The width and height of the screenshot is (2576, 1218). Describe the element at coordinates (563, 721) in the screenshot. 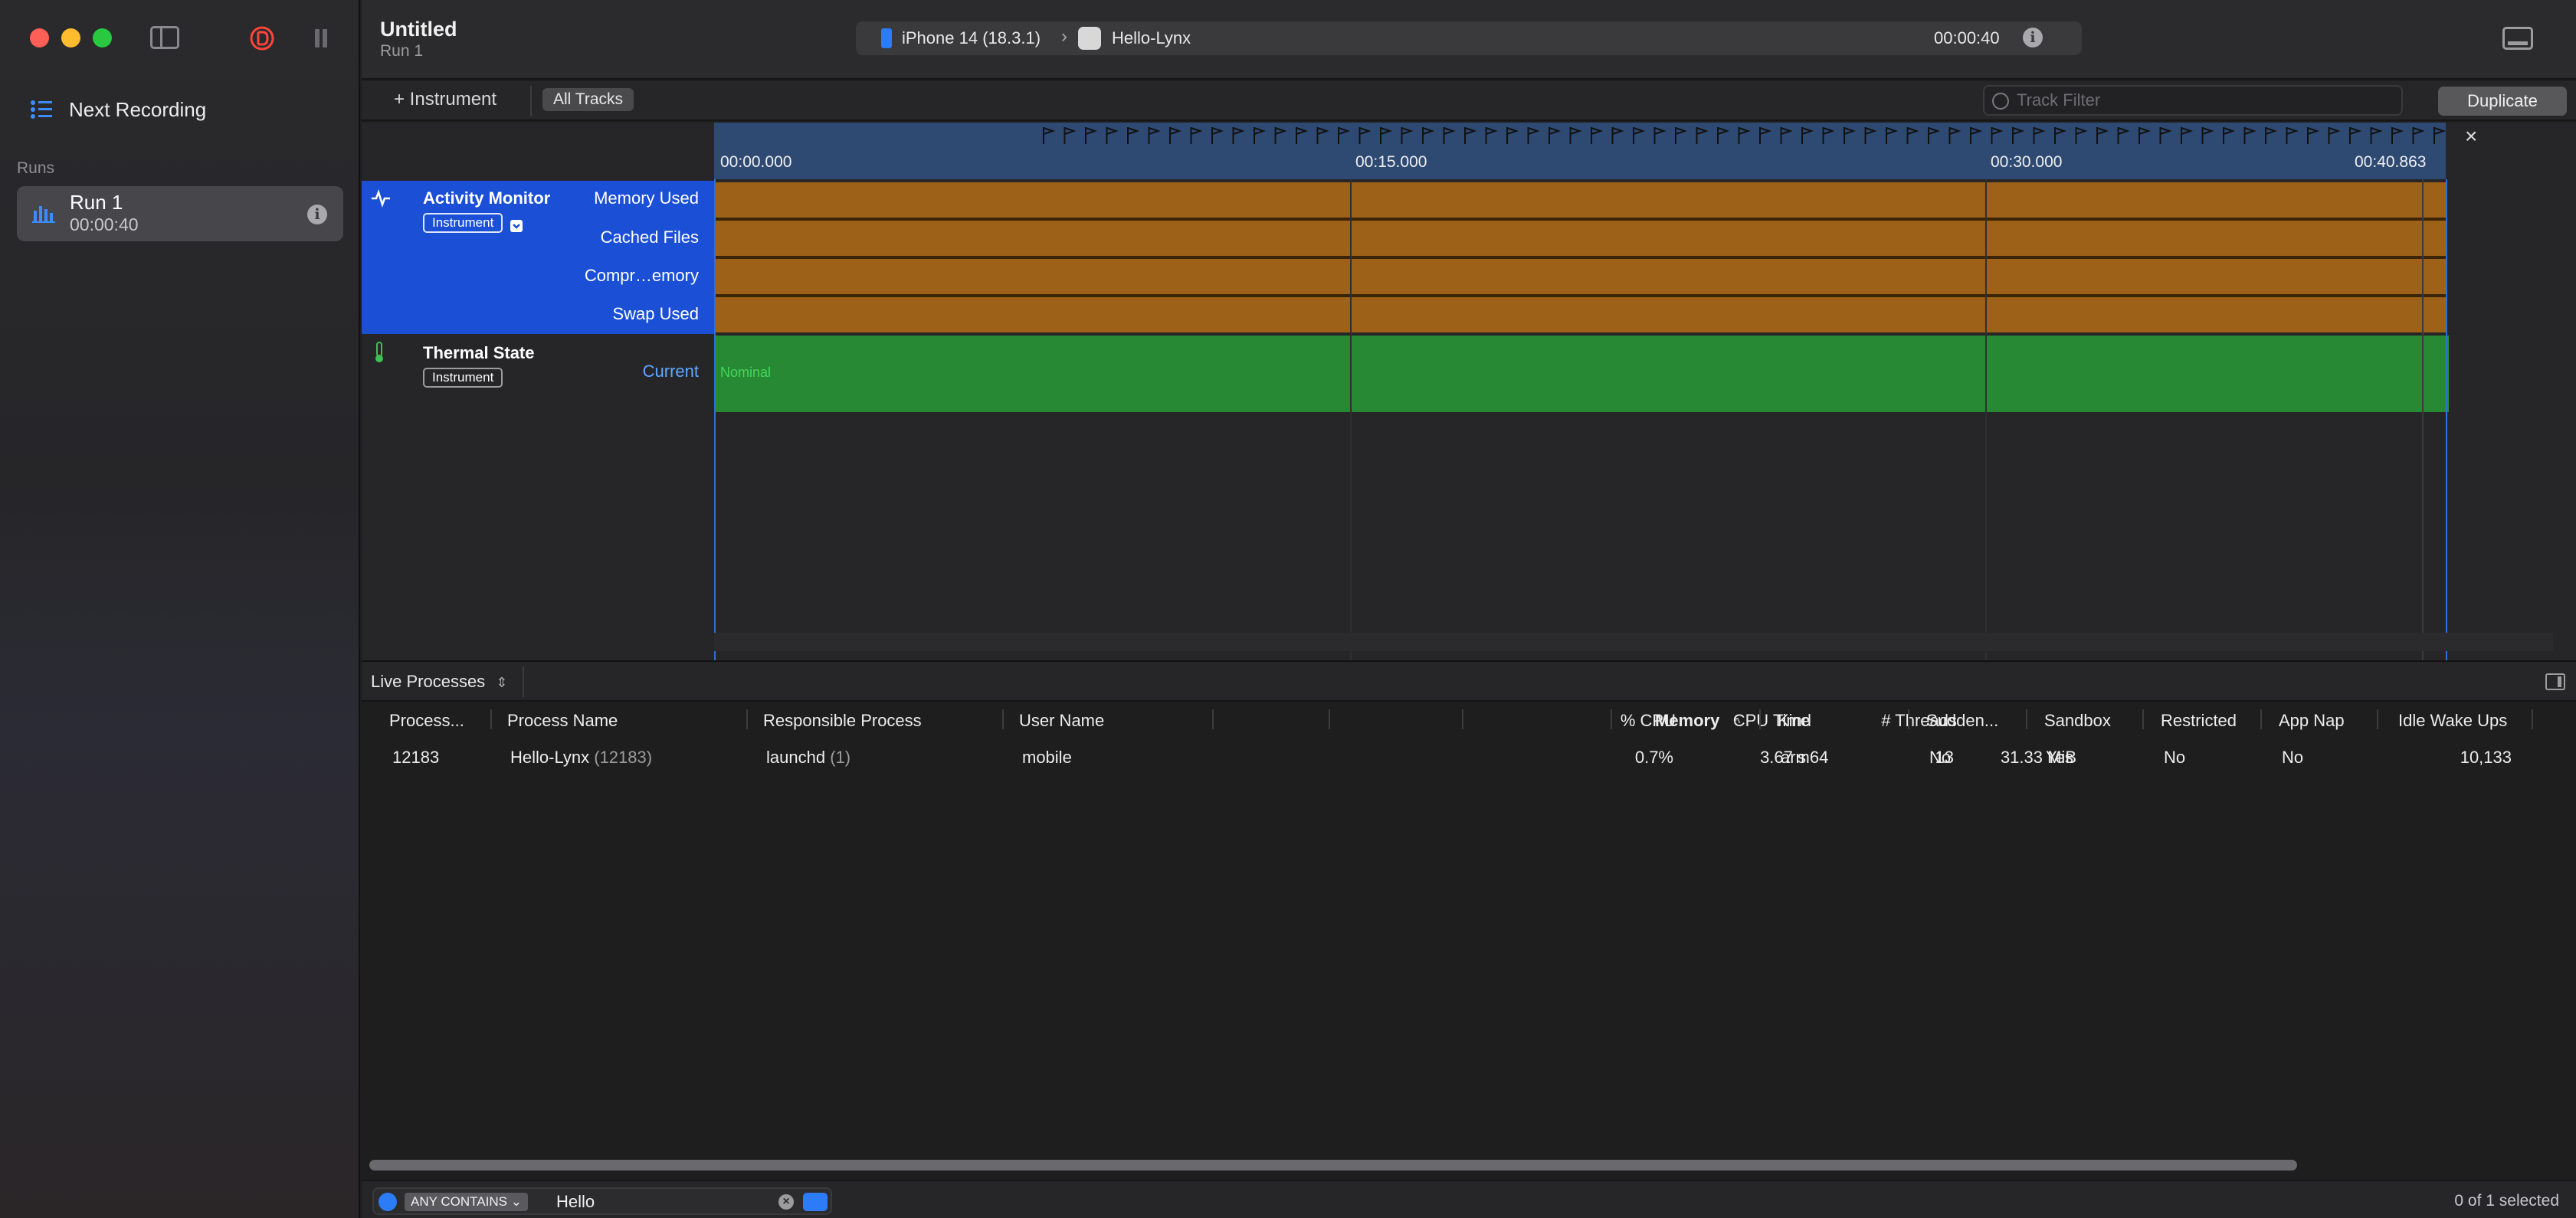

I see `column-header-process-name: Process Name` at that location.